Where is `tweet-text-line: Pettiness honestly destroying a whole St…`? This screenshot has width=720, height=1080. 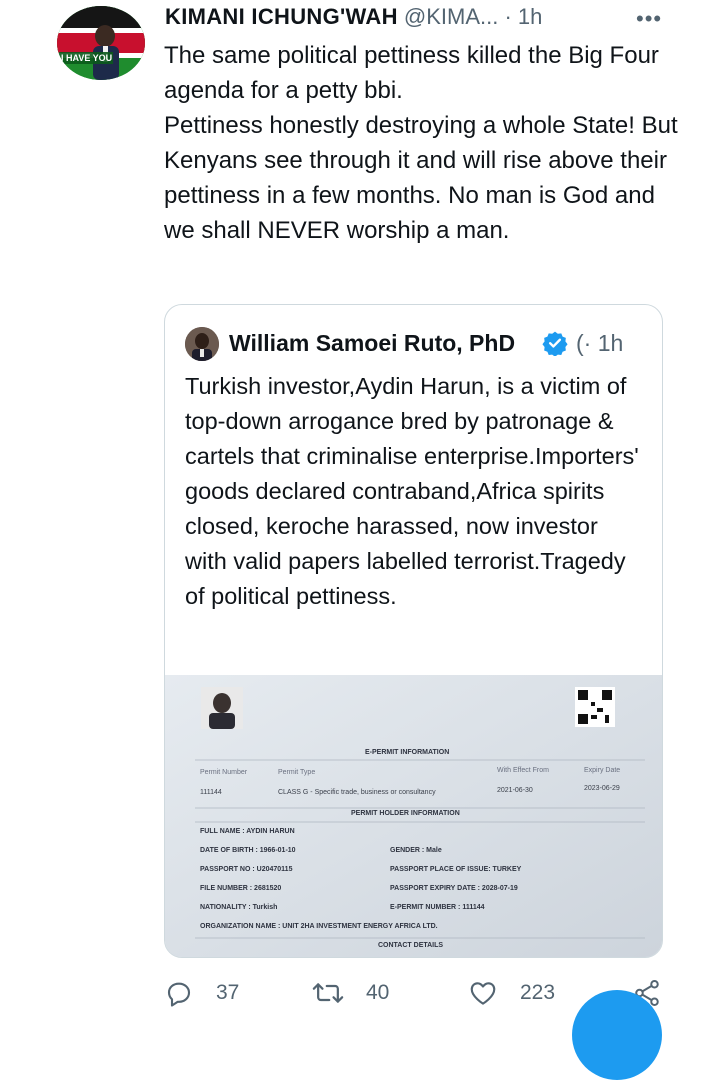 tweet-text-line: Pettiness honestly destroying a whole St… is located at coordinates (421, 178).